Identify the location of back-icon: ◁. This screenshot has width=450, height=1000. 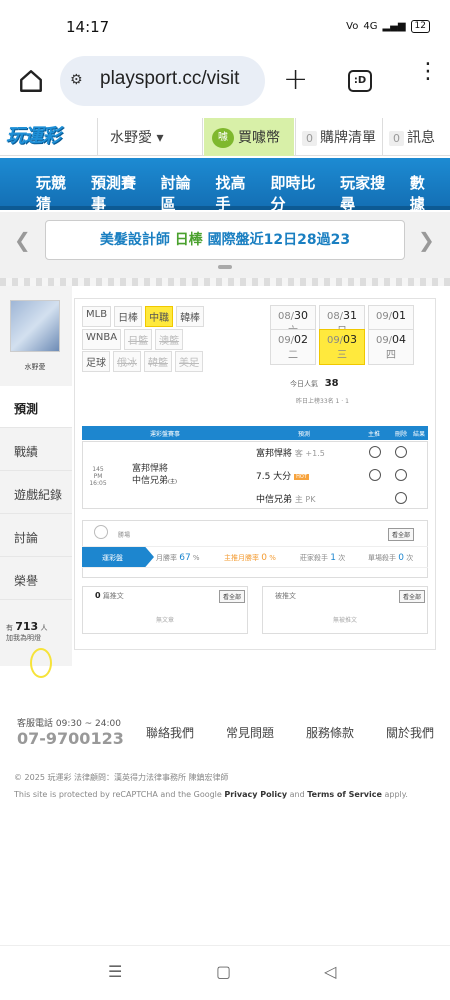
(330, 971).